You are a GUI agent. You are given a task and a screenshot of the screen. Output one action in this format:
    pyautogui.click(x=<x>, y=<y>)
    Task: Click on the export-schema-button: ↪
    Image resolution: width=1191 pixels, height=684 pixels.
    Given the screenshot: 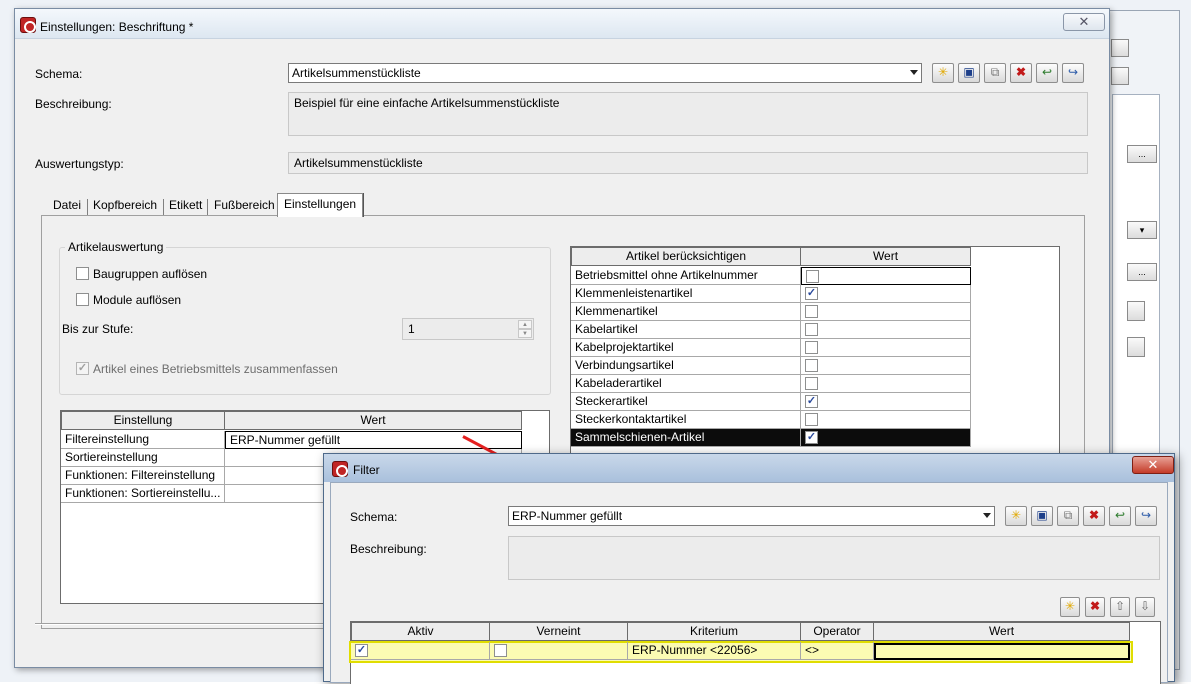 What is the action you would take?
    pyautogui.click(x=1073, y=73)
    